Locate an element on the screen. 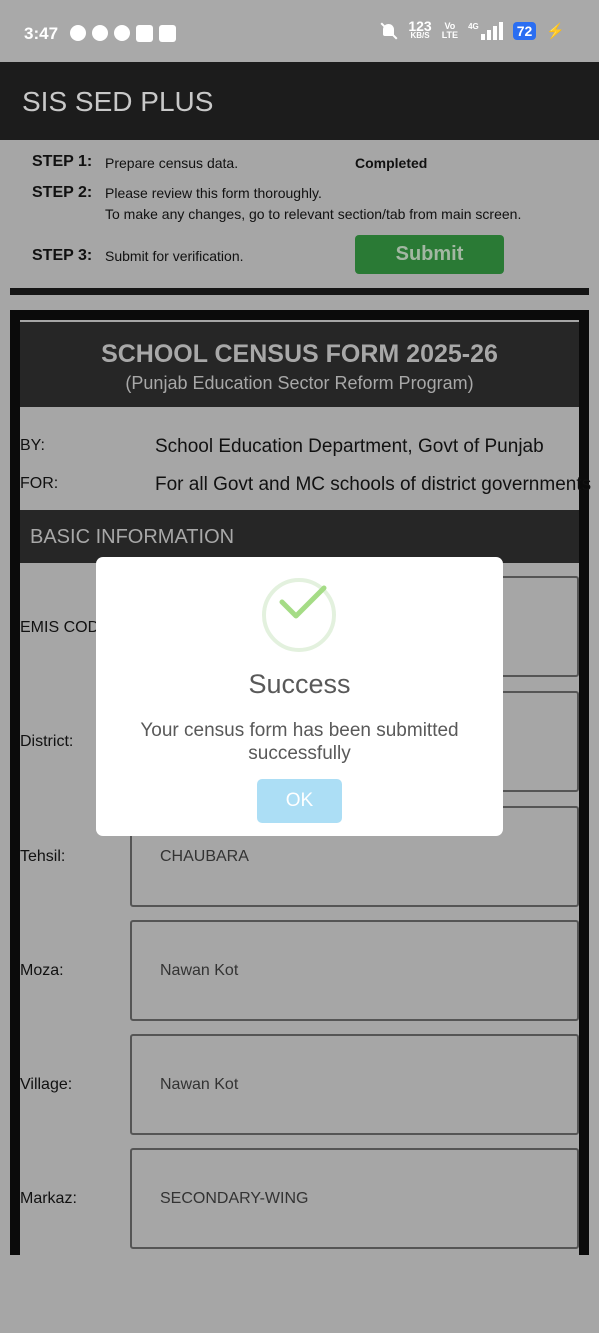 The width and height of the screenshot is (599, 1333). form-title: SCHOOL CENSUS FORM 2025-26 is located at coordinates (299, 354).